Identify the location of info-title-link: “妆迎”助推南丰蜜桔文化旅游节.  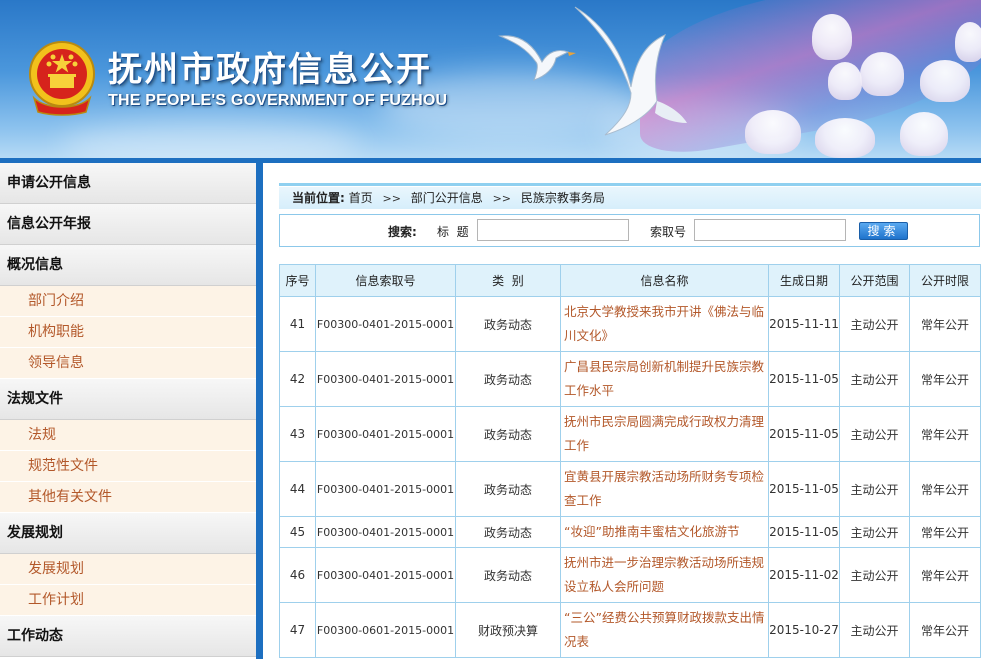
(664, 532).